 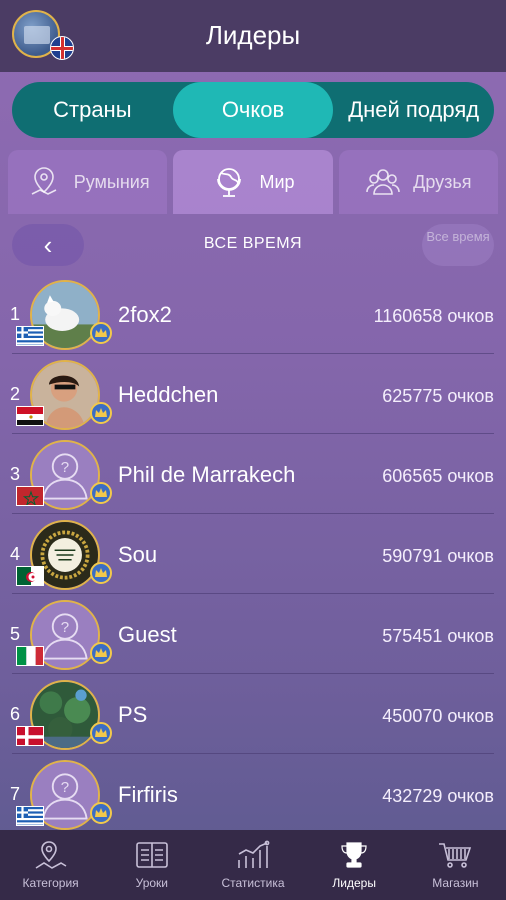 I want to click on scope-tabs: Румыния Мир Друзья, so click(x=253, y=182).